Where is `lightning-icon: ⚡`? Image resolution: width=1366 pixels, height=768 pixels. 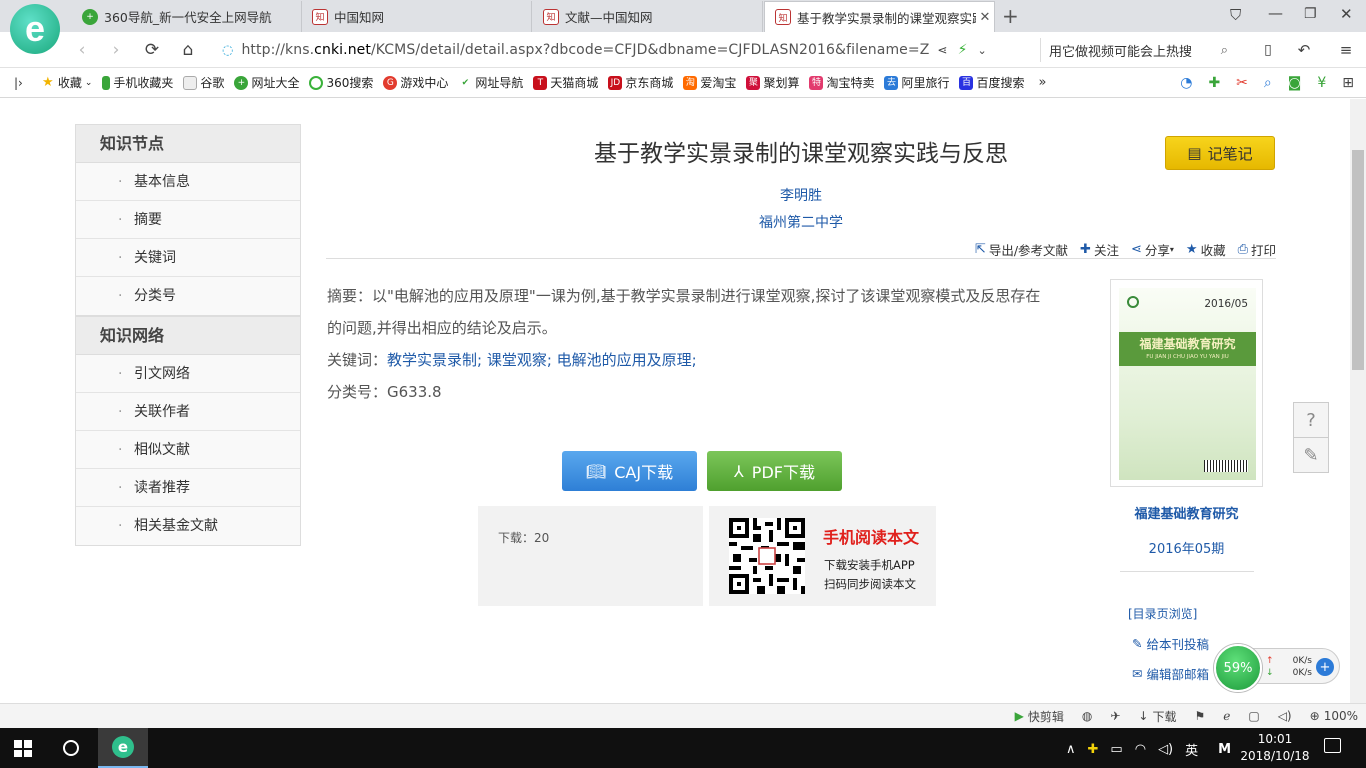
lightning-icon: ⚡ is located at coordinates (963, 50).